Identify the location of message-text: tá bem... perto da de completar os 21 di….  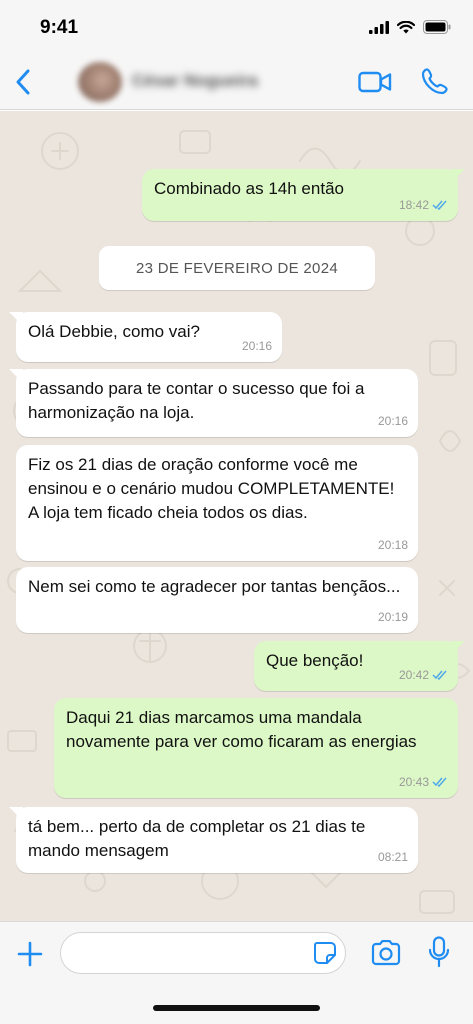
(197, 838).